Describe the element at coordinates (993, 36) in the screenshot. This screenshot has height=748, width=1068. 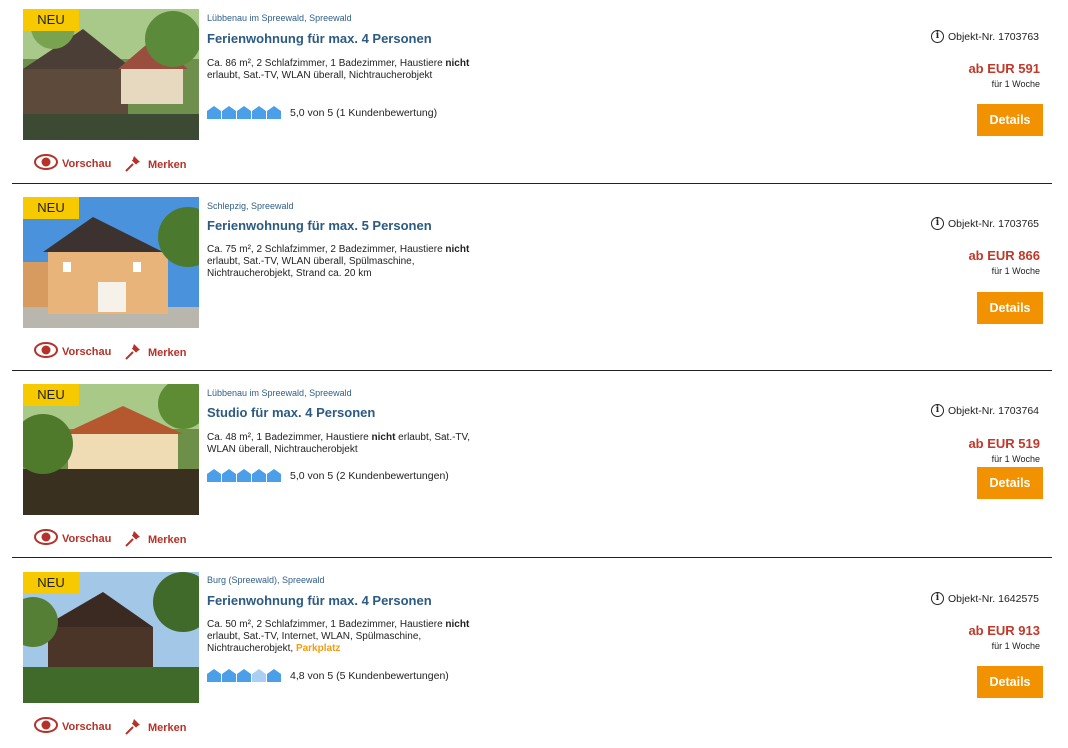
I see `object-number-text: Objekt-Nr. 1703763` at that location.